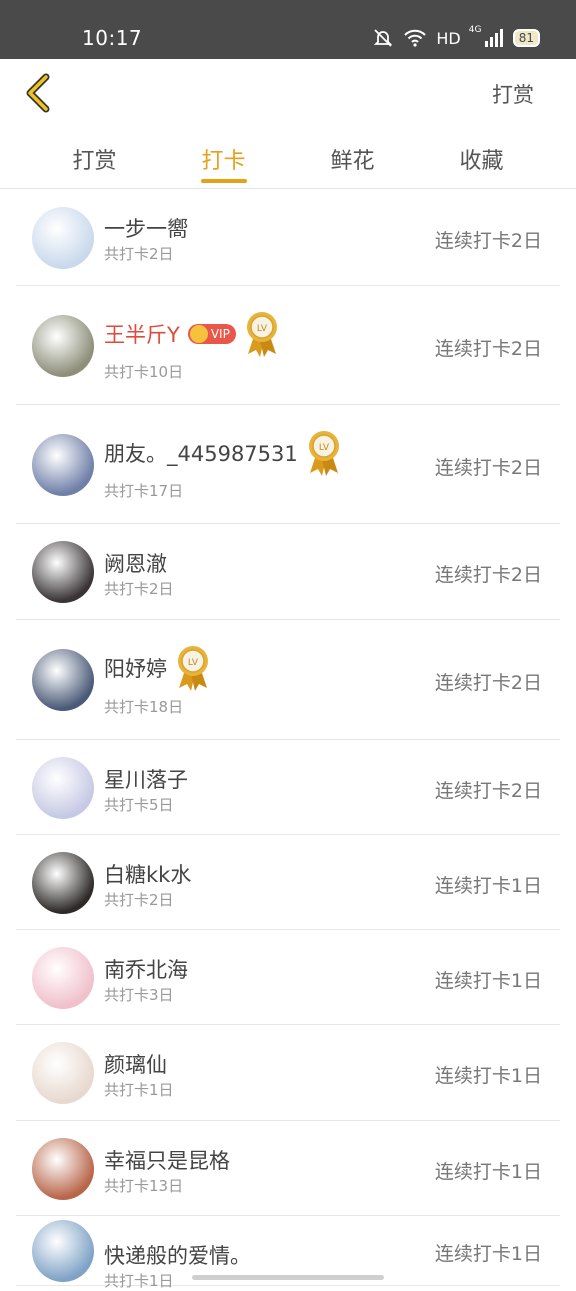  I want to click on user-name: 快递般的爱情。, so click(177, 1255).